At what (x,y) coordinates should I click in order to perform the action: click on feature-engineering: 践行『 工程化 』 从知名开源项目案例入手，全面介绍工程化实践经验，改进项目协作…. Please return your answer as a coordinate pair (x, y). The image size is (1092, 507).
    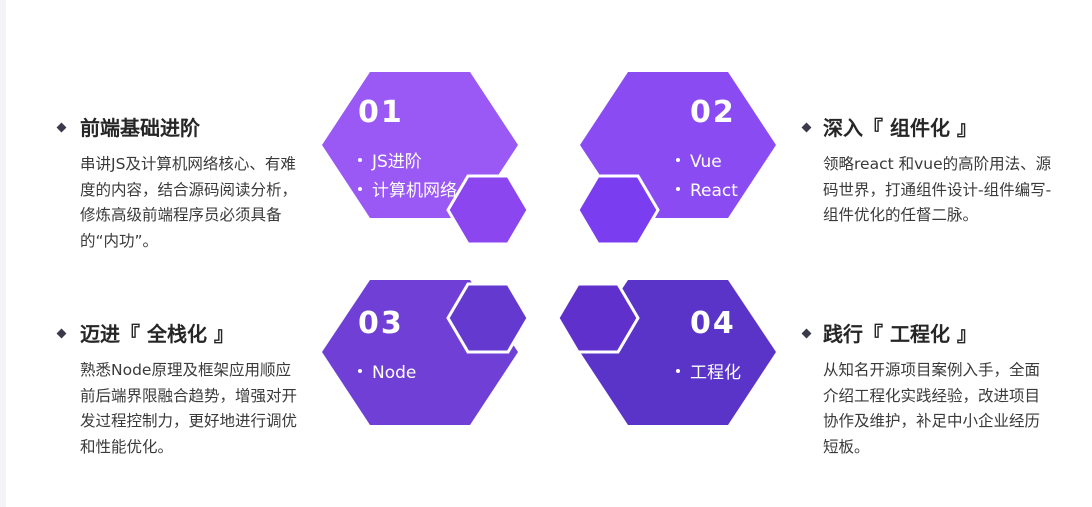
    Looking at the image, I should click on (937, 390).